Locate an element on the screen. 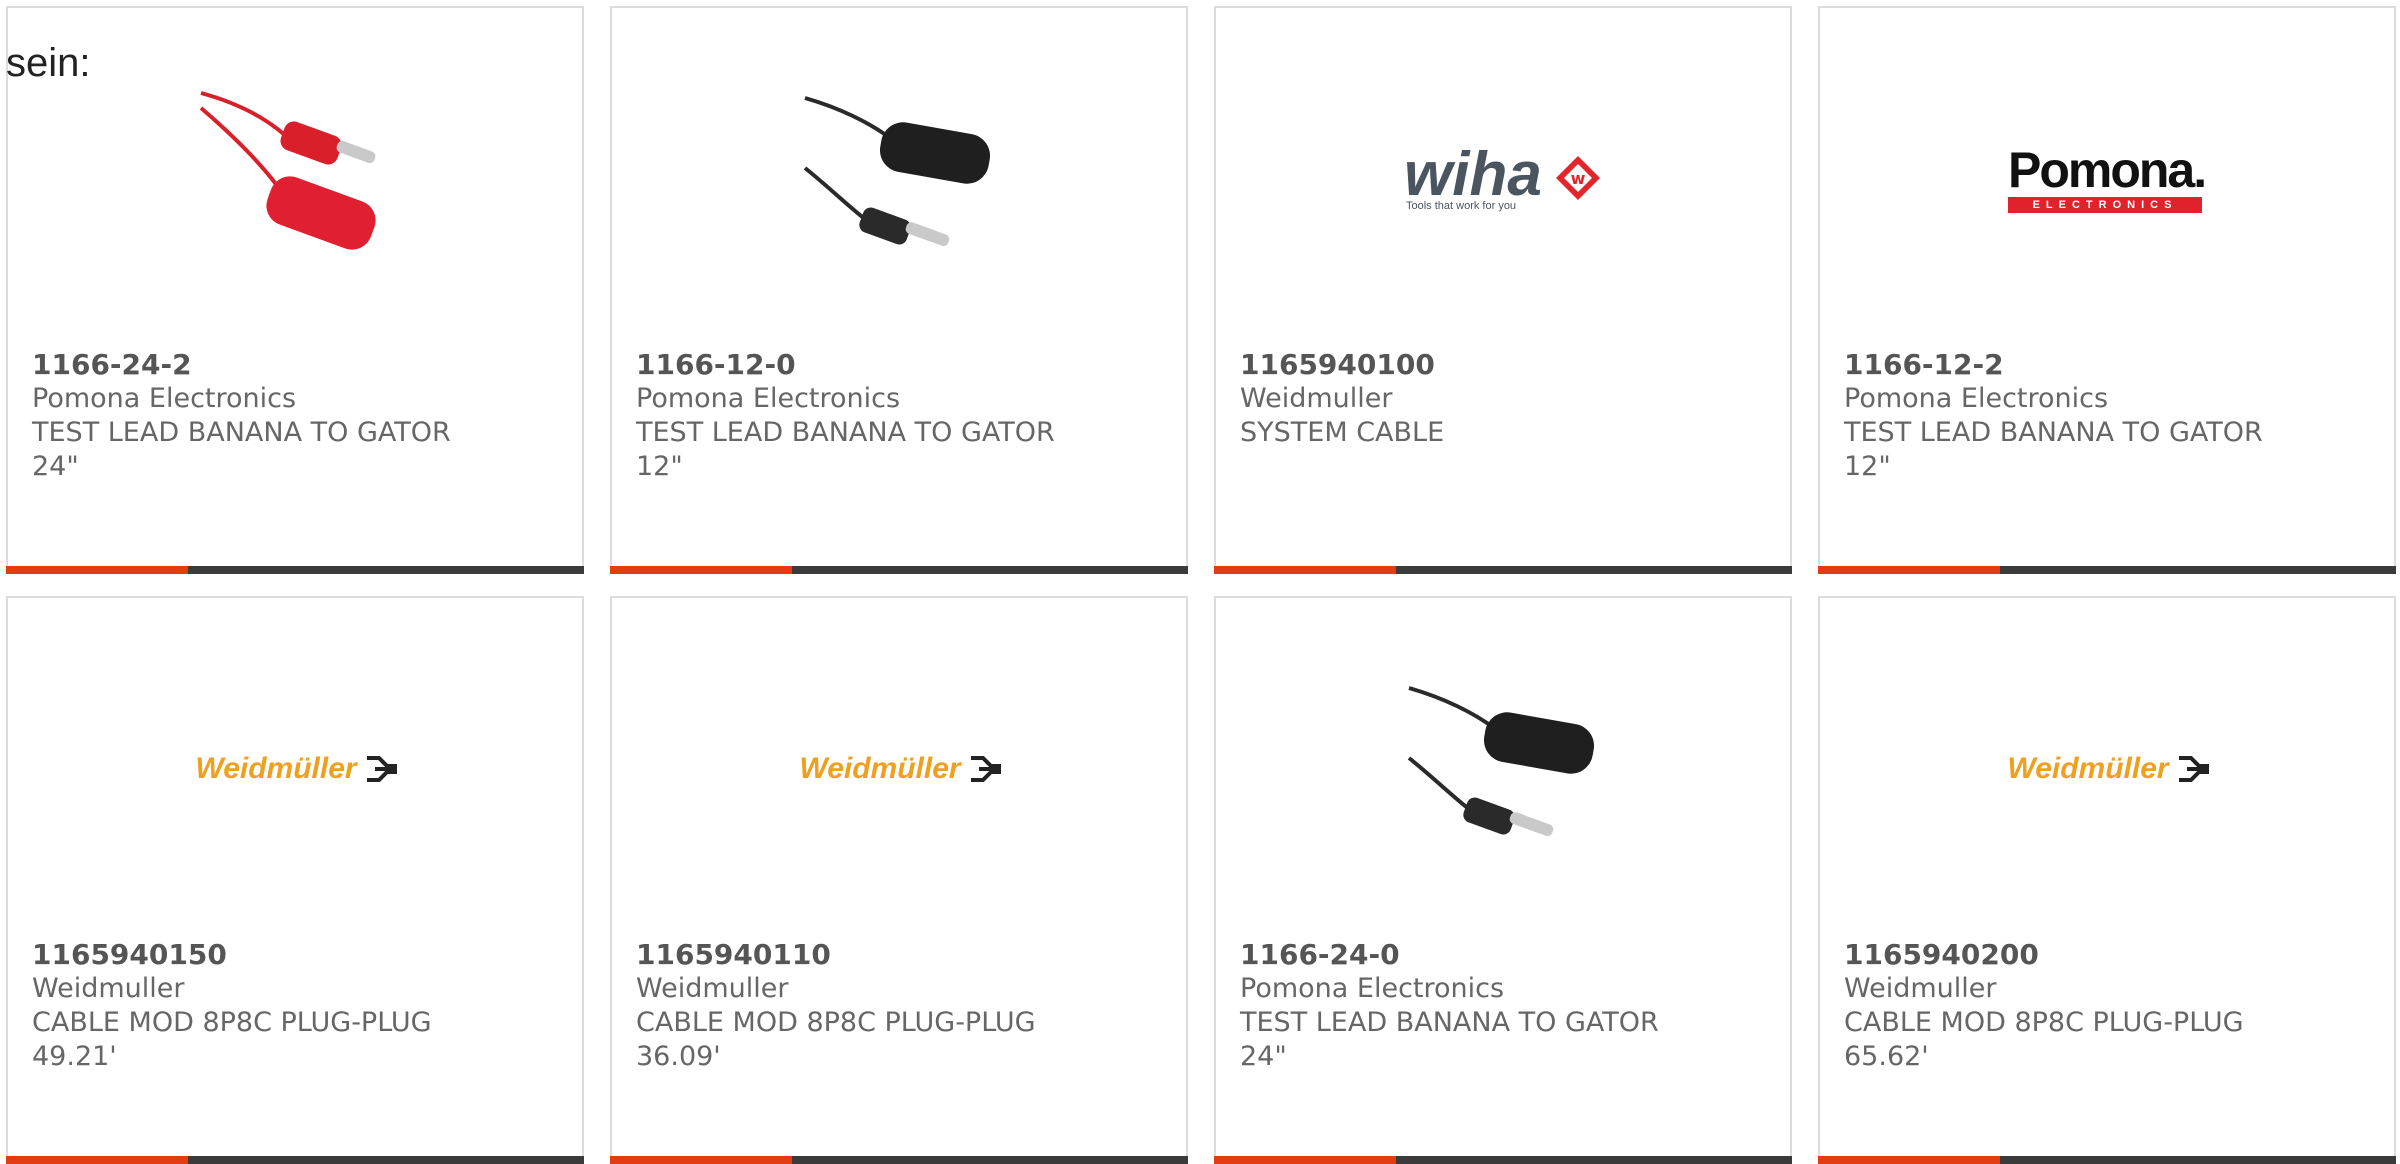 Image resolution: width=2400 pixels, height=1164 pixels. description: SYSTEM CABLE is located at coordinates (1342, 432).